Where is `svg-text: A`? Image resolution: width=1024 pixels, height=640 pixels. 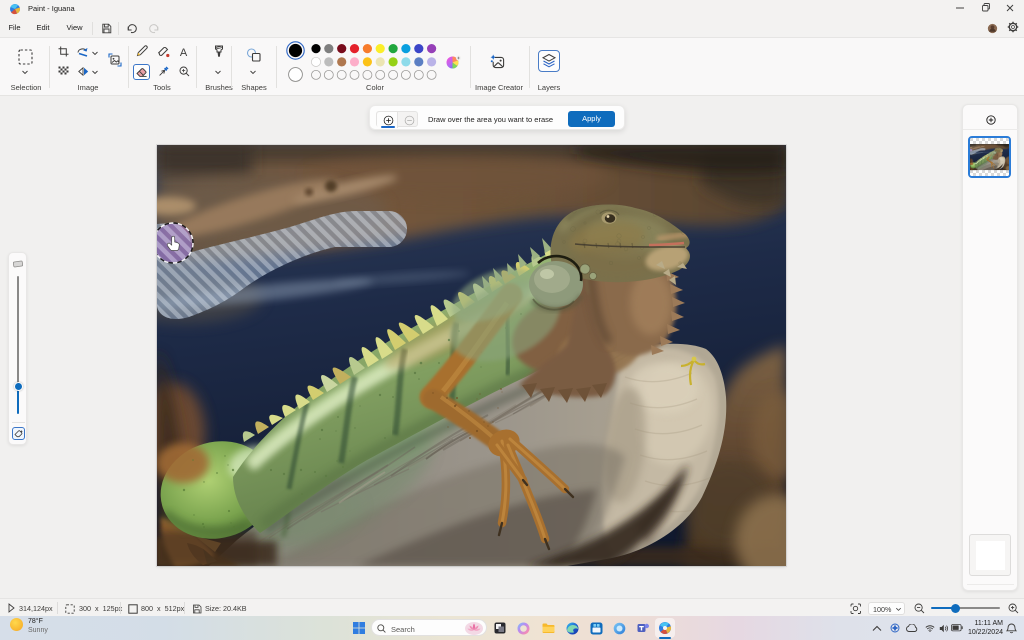 svg-text: A is located at coordinates (184, 52).